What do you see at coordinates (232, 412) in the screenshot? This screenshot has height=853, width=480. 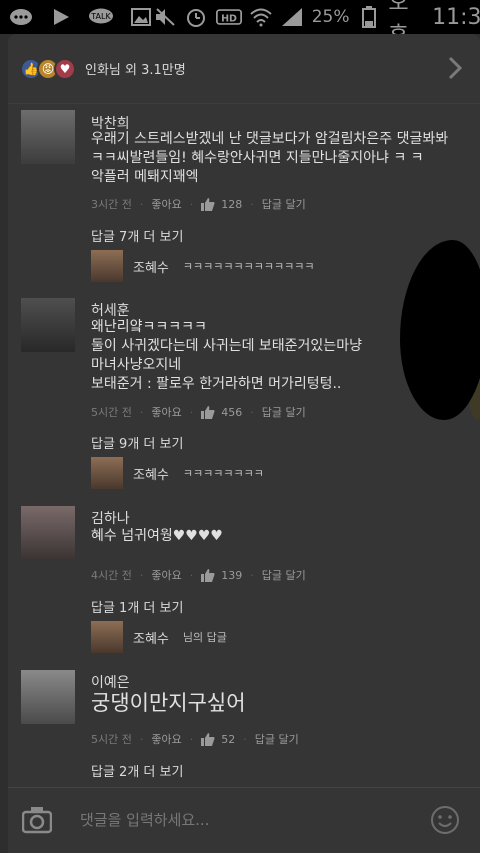 I see `likes-value: 456` at bounding box center [232, 412].